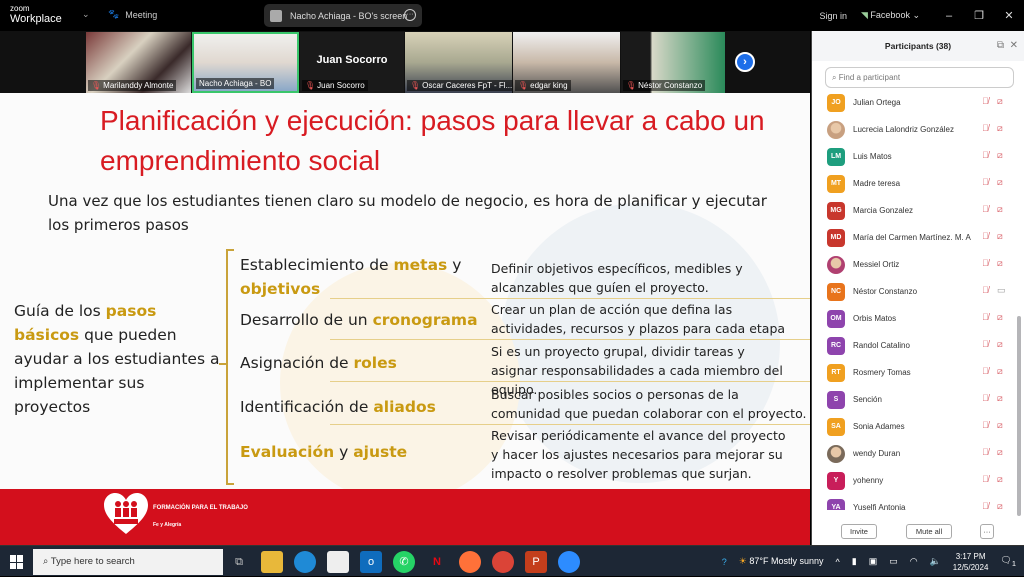  What do you see at coordinates (914, 319) in the screenshot?
I see `participant-row: OM Orbis Matos 🎙̸ ⧄` at bounding box center [914, 319].